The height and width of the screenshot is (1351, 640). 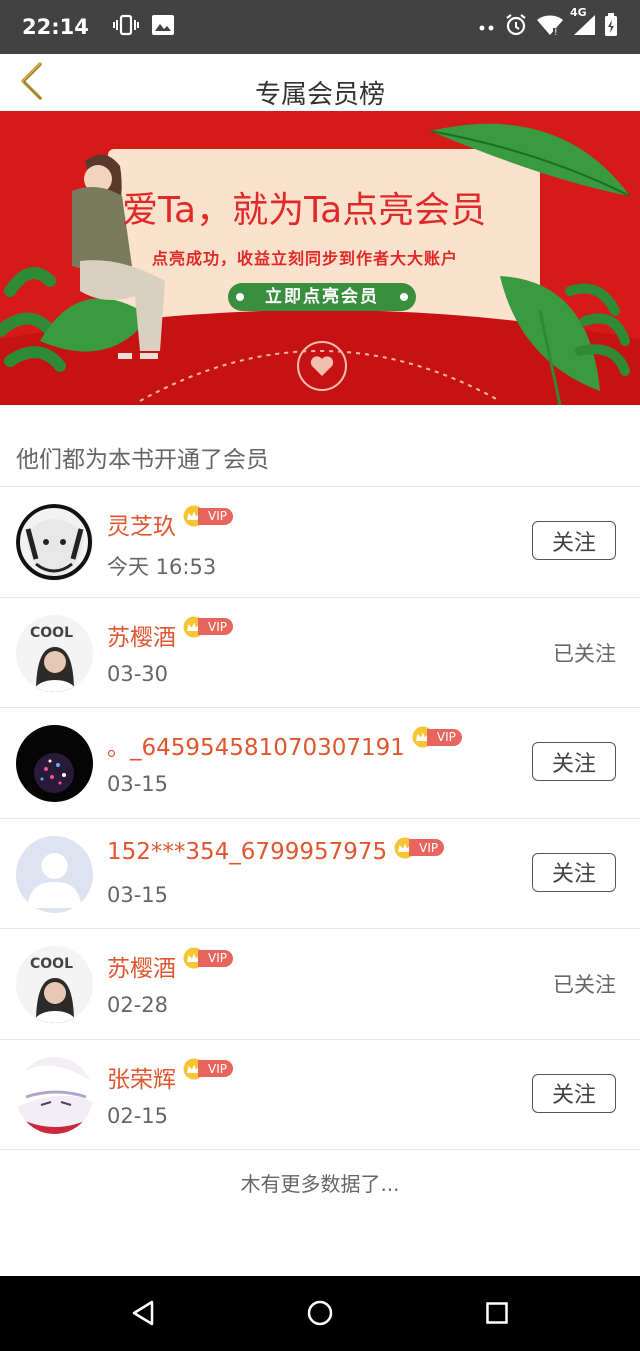 I want to click on status-bar: 22:14 ! 4G, so click(x=320, y=27).